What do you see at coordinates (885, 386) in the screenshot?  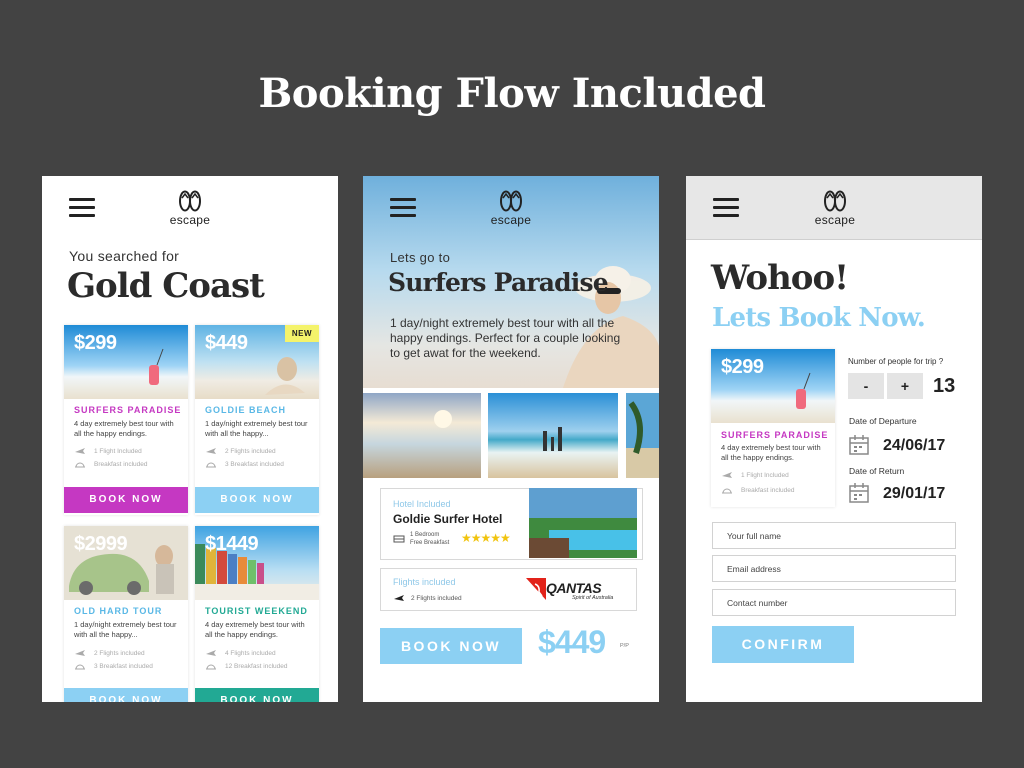 I see `people-stepper: - +` at bounding box center [885, 386].